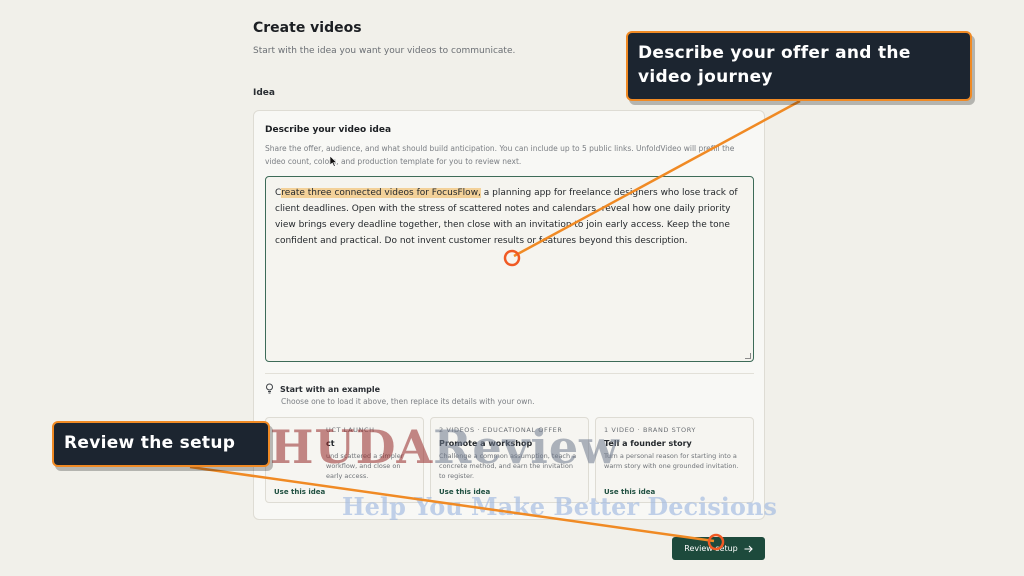 This screenshot has width=1024, height=576. What do you see at coordinates (650, 430) in the screenshot?
I see `example-tag: 1 VIDEO · BRAND STORY` at bounding box center [650, 430].